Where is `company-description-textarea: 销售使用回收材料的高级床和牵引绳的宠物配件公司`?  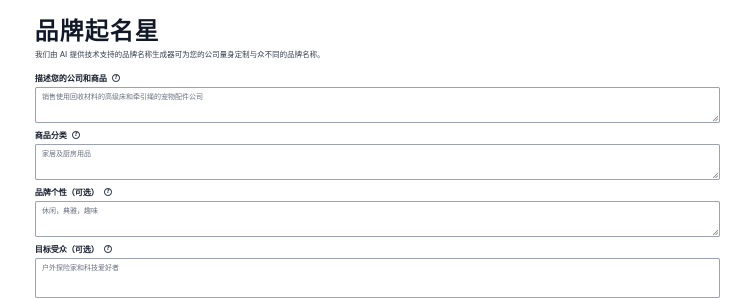
company-description-textarea: 销售使用回收材料的高级床和牵引绳的宠物配件公司 is located at coordinates (377, 105).